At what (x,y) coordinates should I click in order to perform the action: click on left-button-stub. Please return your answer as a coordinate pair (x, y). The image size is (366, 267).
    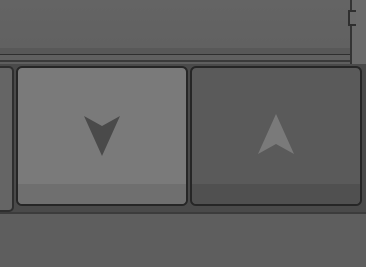
    Looking at the image, I should click on (7, 139).